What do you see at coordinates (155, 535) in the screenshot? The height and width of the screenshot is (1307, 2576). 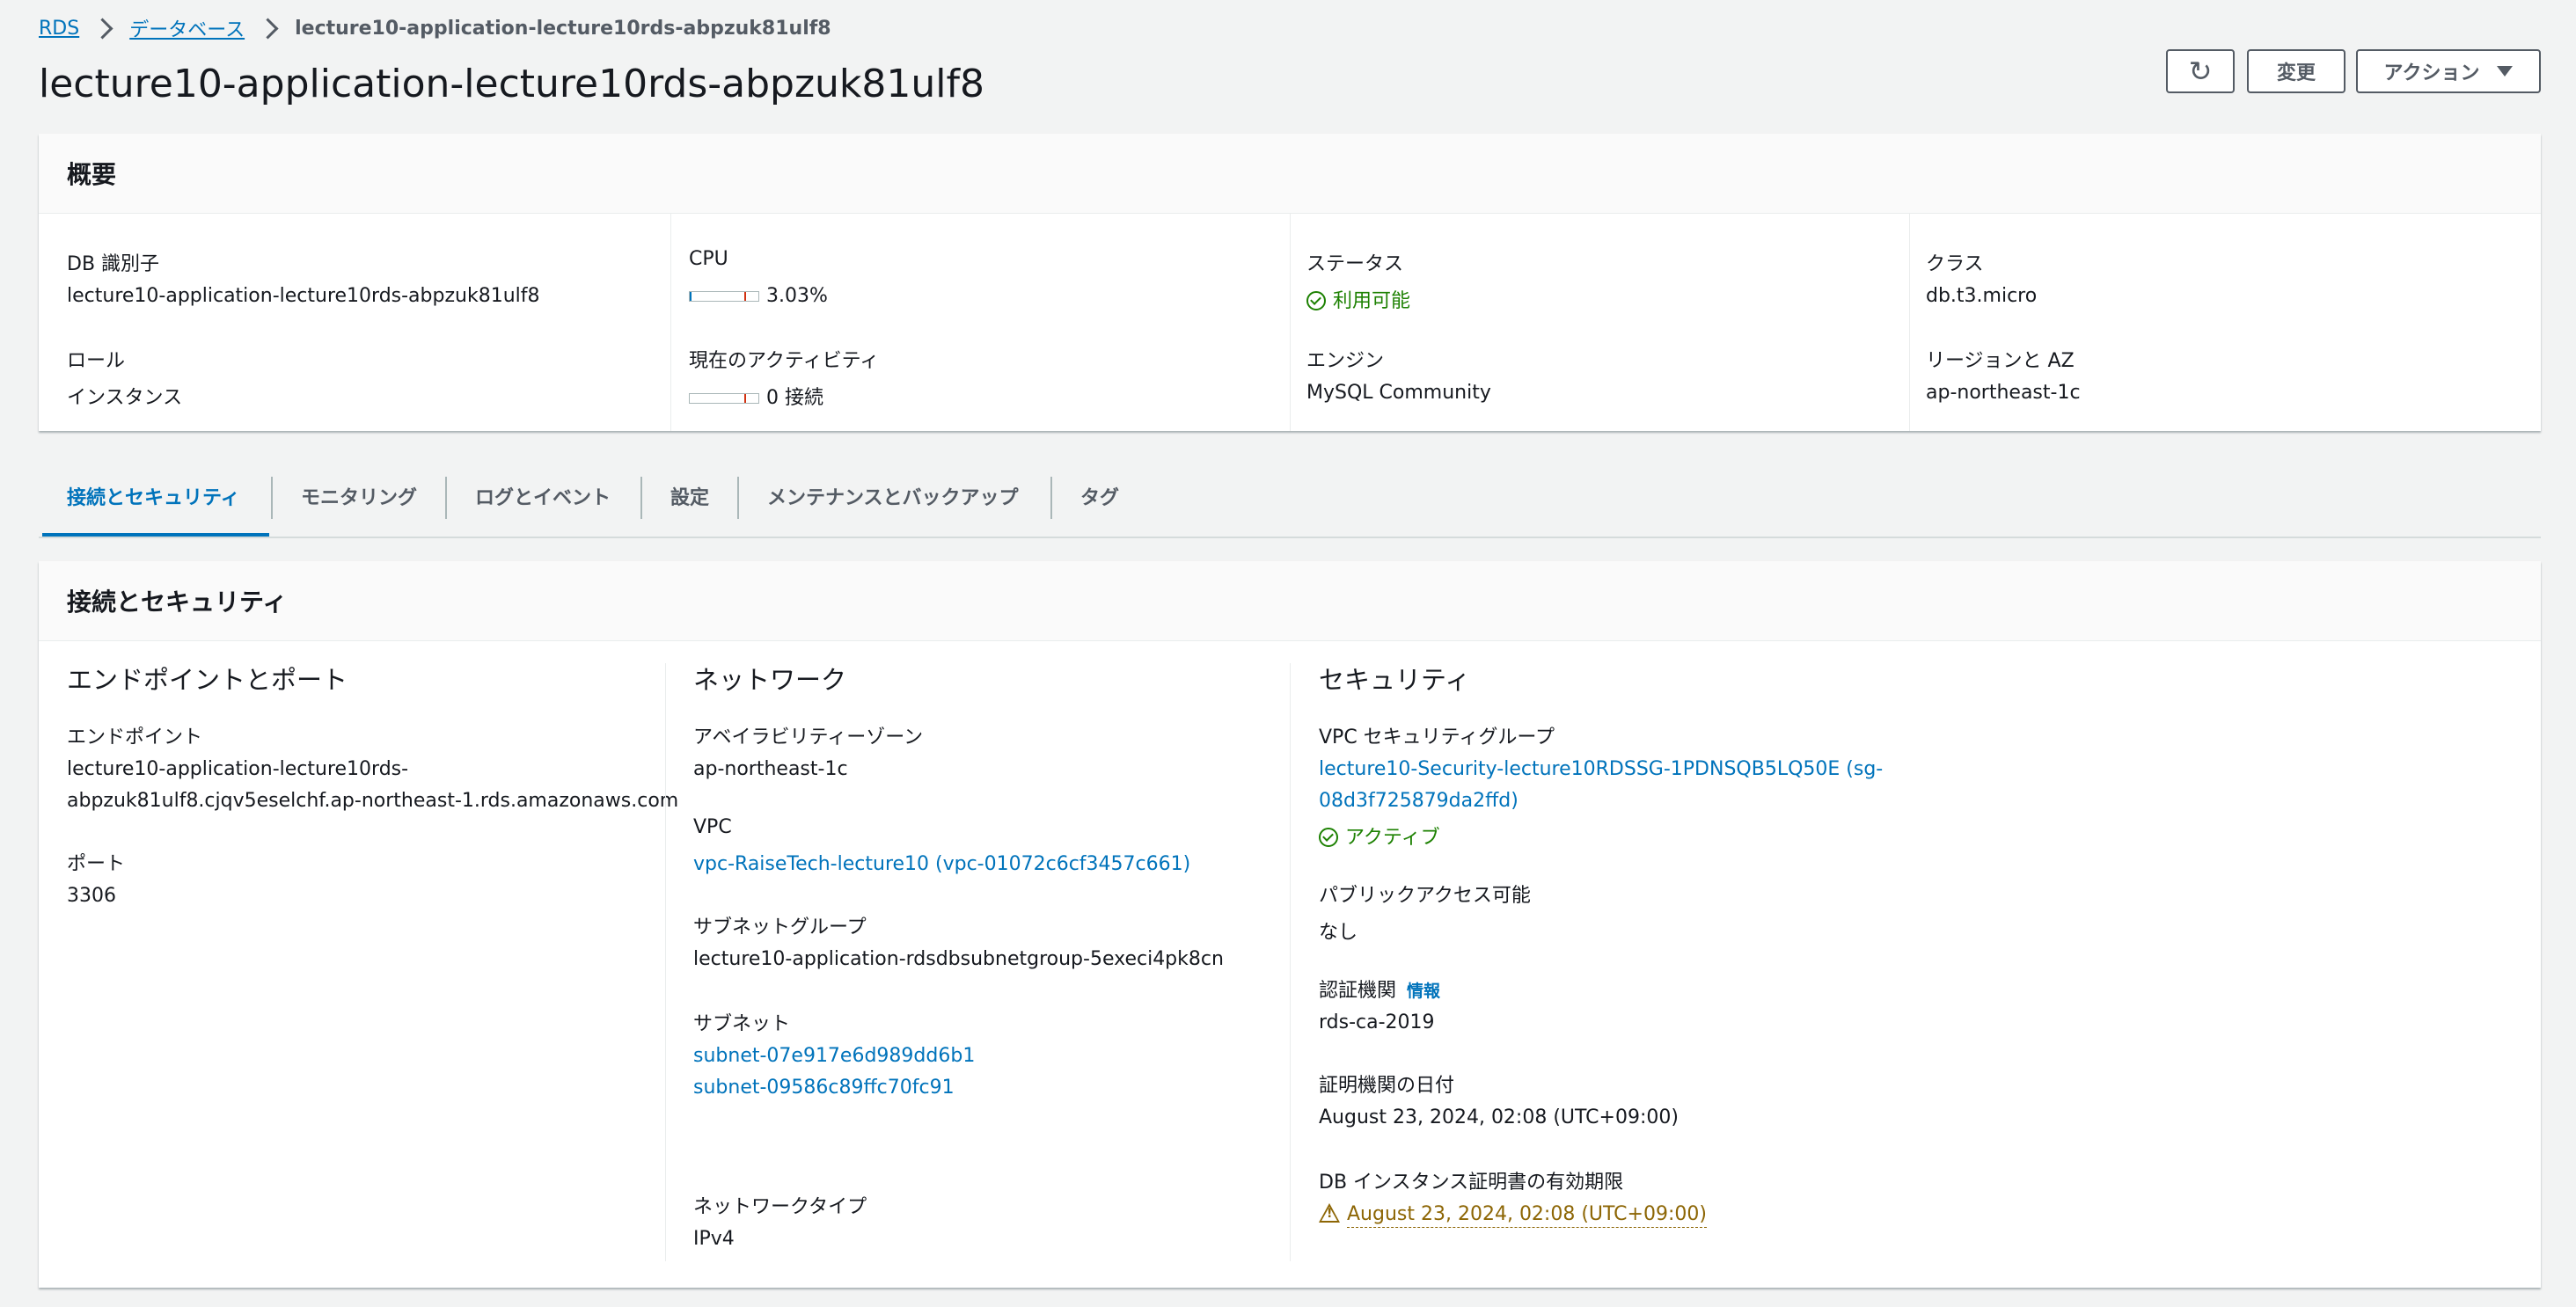 I see `active-tab-indicator` at bounding box center [155, 535].